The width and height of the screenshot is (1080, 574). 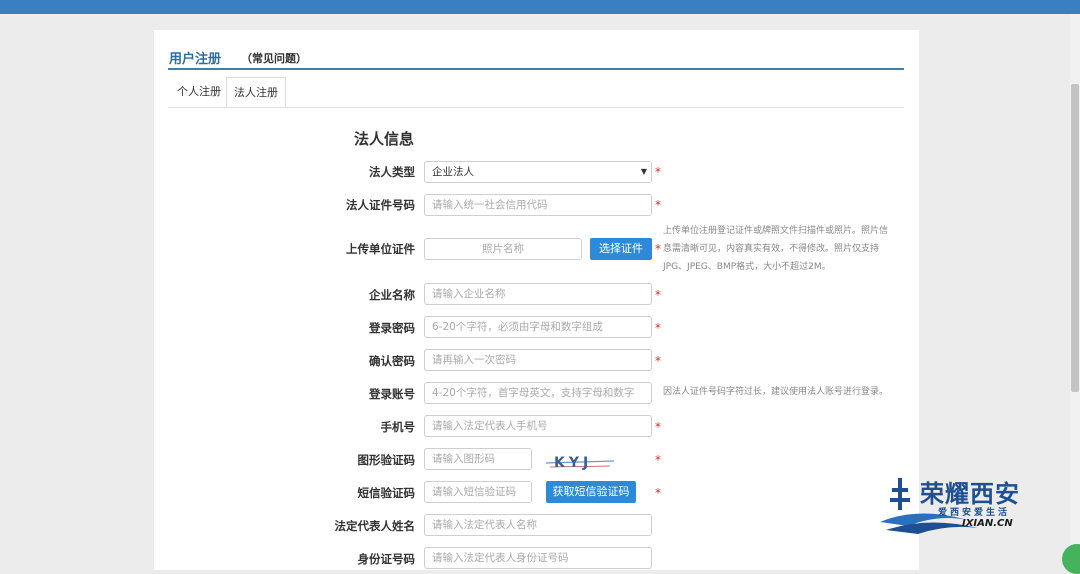 I want to click on rep-name-input: 请输入法定代表人名称, so click(x=538, y=525).